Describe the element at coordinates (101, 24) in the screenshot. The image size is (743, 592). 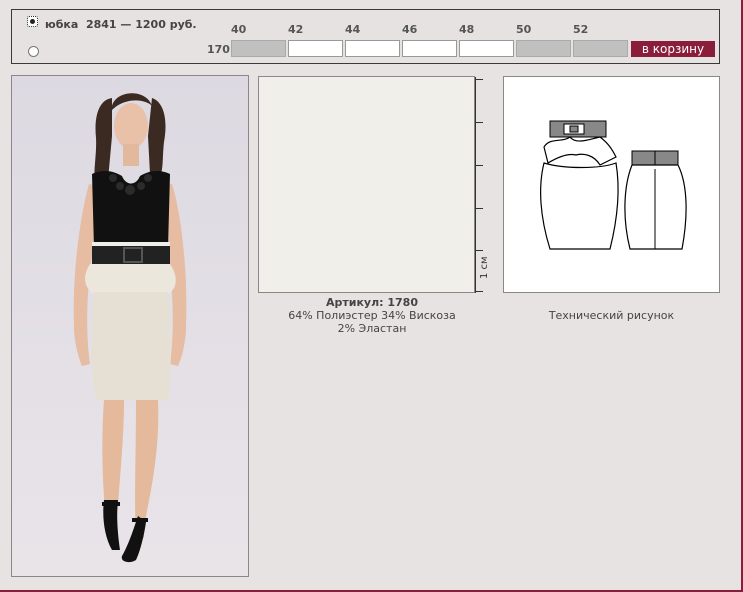
I see `product-code: 2841` at that location.